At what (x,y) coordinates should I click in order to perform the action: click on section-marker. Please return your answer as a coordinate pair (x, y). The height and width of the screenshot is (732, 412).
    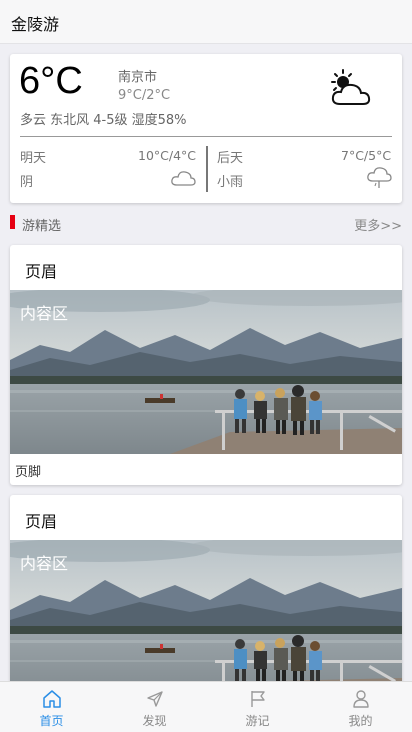
    Looking at the image, I should click on (12, 222).